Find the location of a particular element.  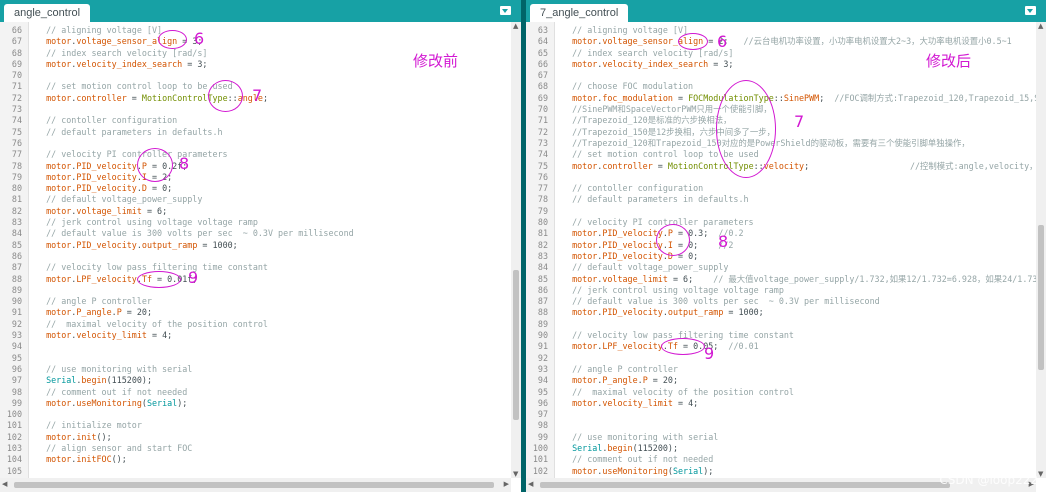

code-line: 78 motor.PID_velocity.P = 0.2f; is located at coordinates (255, 166).